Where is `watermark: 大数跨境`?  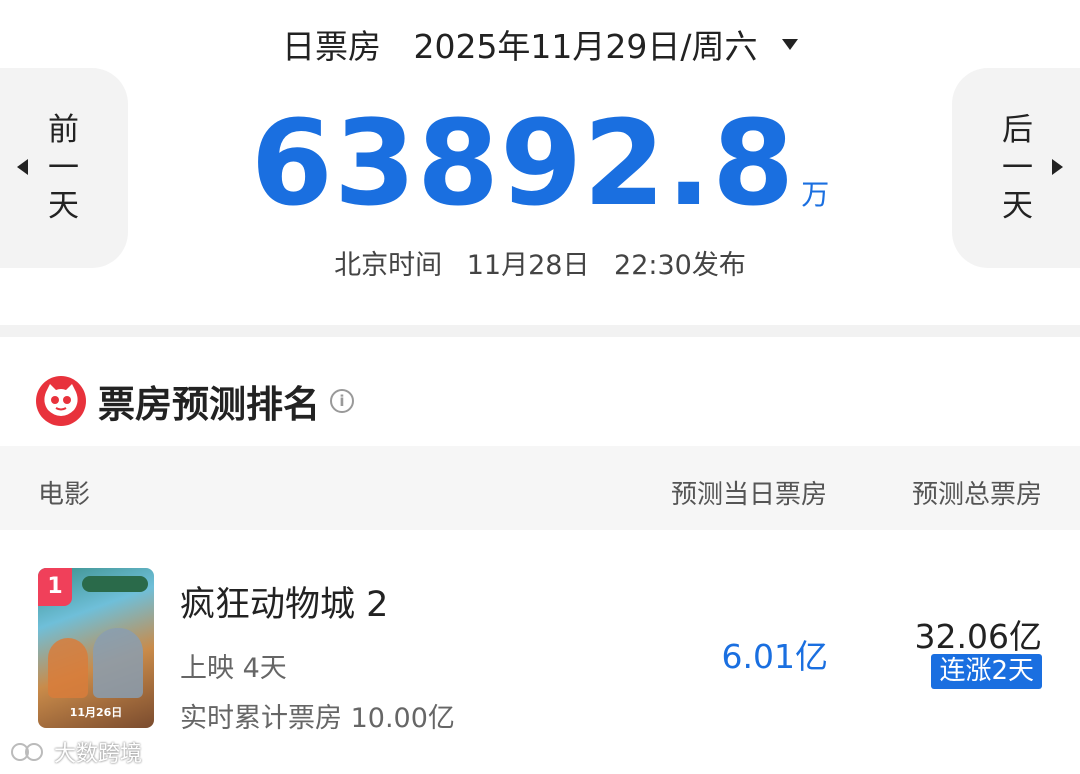
watermark: 大数跨境 is located at coordinates (76, 752).